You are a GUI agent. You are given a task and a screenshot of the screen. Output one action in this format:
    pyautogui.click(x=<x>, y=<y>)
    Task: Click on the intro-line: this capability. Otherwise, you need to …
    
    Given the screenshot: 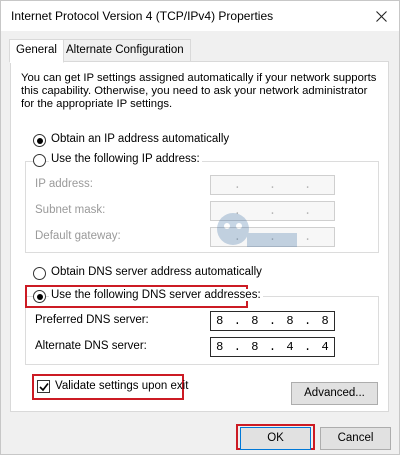 What is the action you would take?
    pyautogui.click(x=194, y=91)
    